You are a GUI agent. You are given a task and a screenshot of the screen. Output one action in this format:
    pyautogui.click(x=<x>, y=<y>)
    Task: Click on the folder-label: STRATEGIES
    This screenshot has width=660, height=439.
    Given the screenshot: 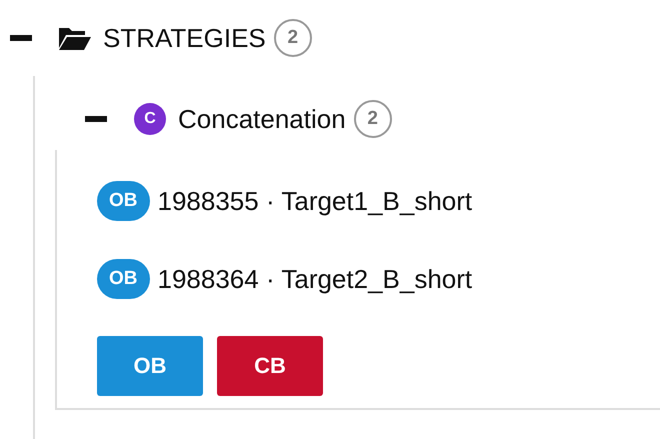 What is the action you would take?
    pyautogui.click(x=184, y=38)
    